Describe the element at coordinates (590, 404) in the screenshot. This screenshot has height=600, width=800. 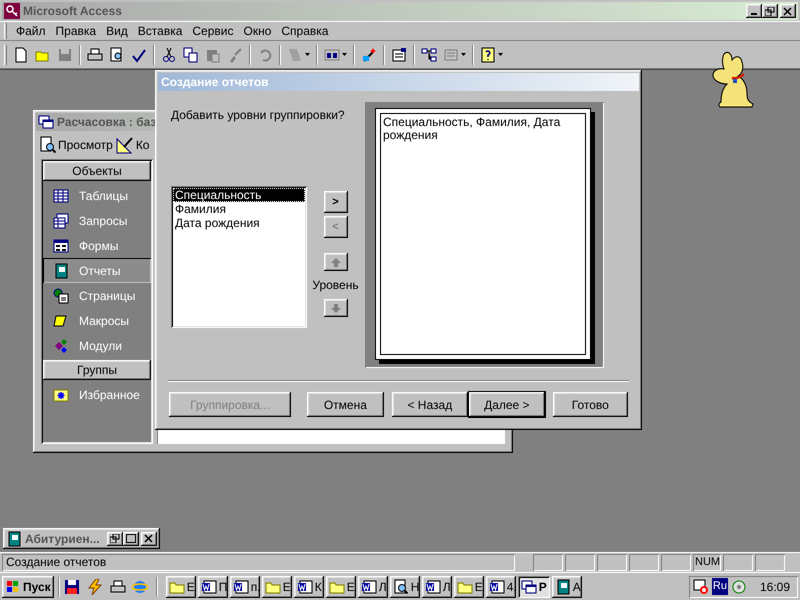
I see `dialog-button: Готово` at that location.